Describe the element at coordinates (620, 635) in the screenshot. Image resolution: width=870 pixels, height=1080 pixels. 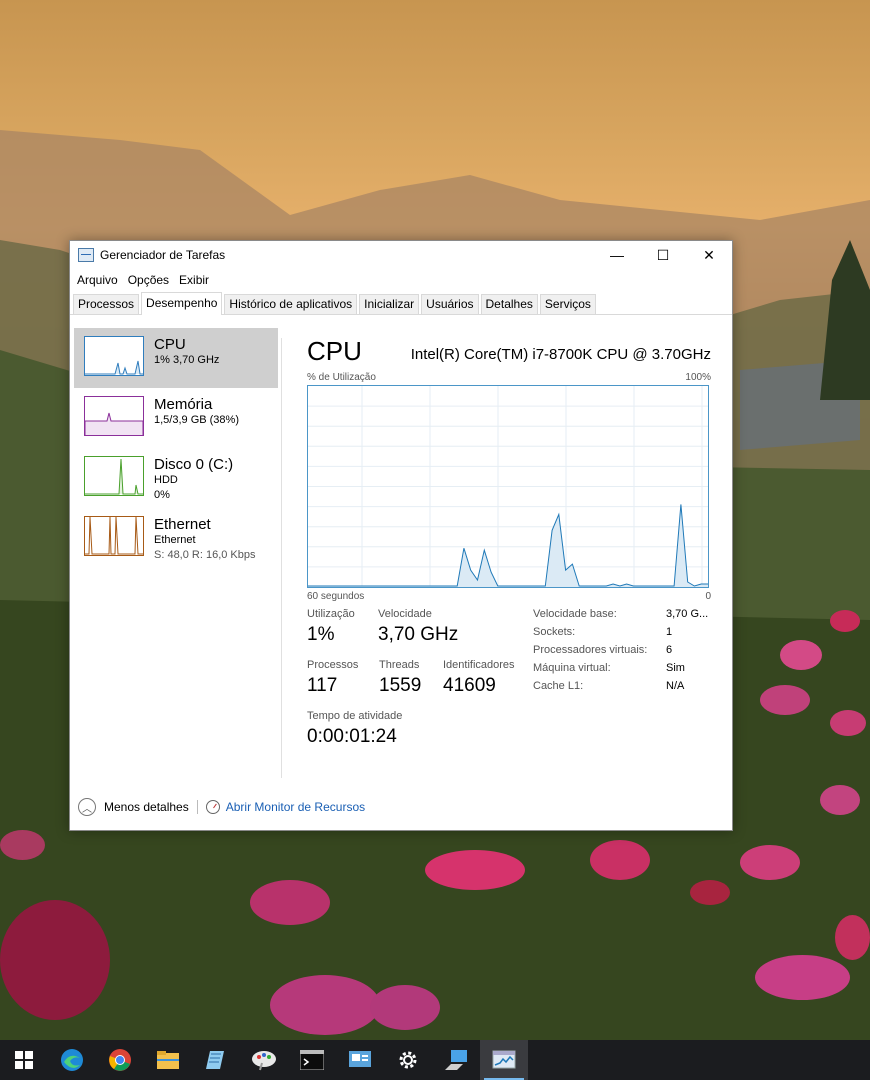
I see `spec-row: Sockets: 1` at that location.